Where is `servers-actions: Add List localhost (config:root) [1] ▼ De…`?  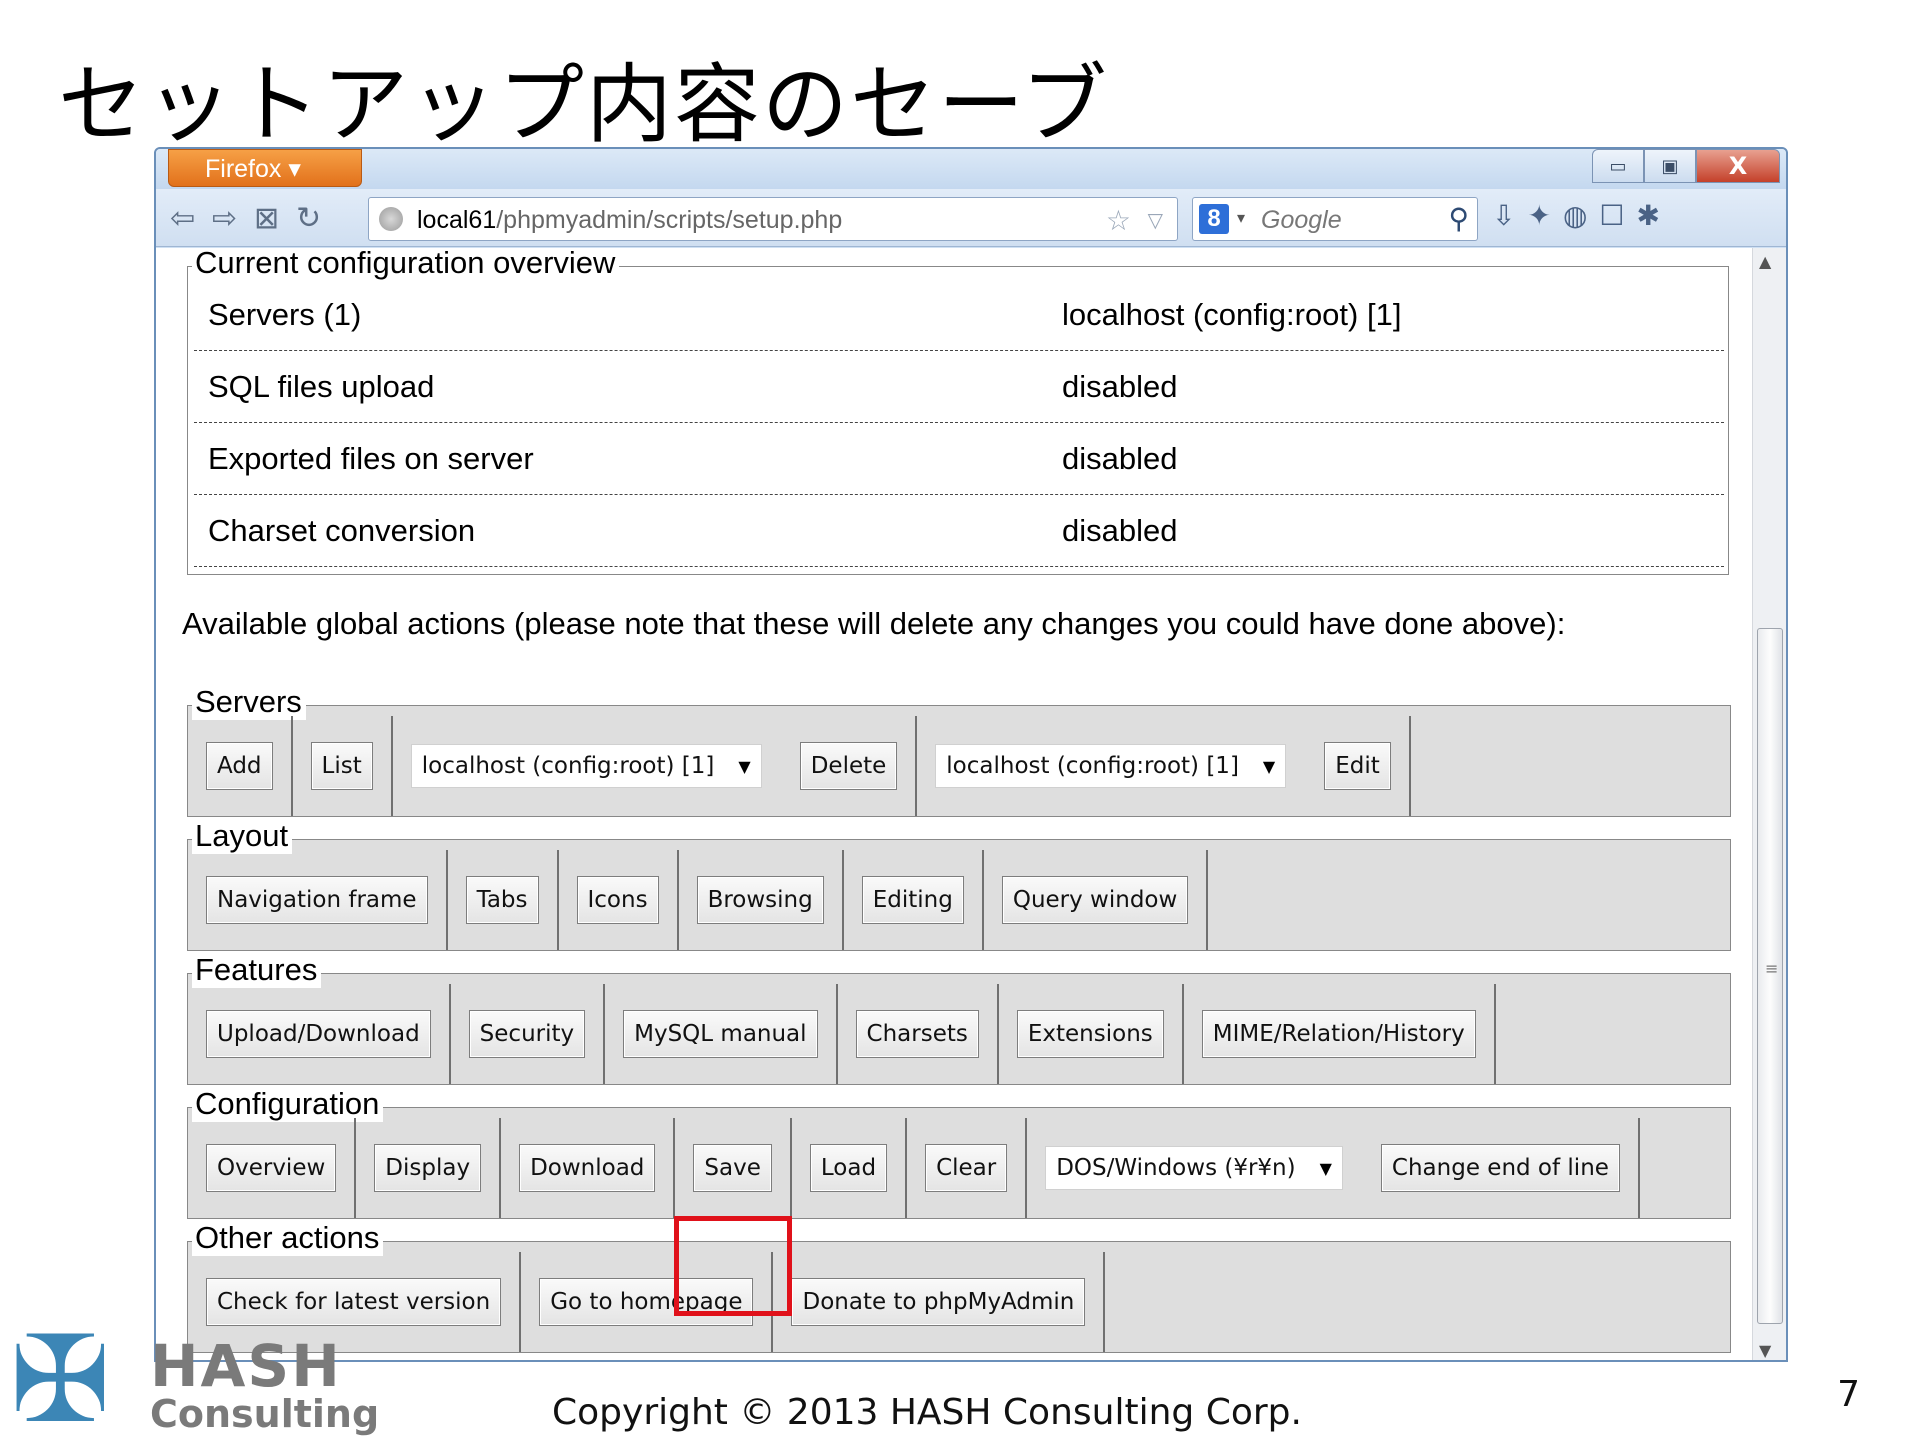 servers-actions: Add List localhost (config:root) [1] ▼ De… is located at coordinates (799, 766).